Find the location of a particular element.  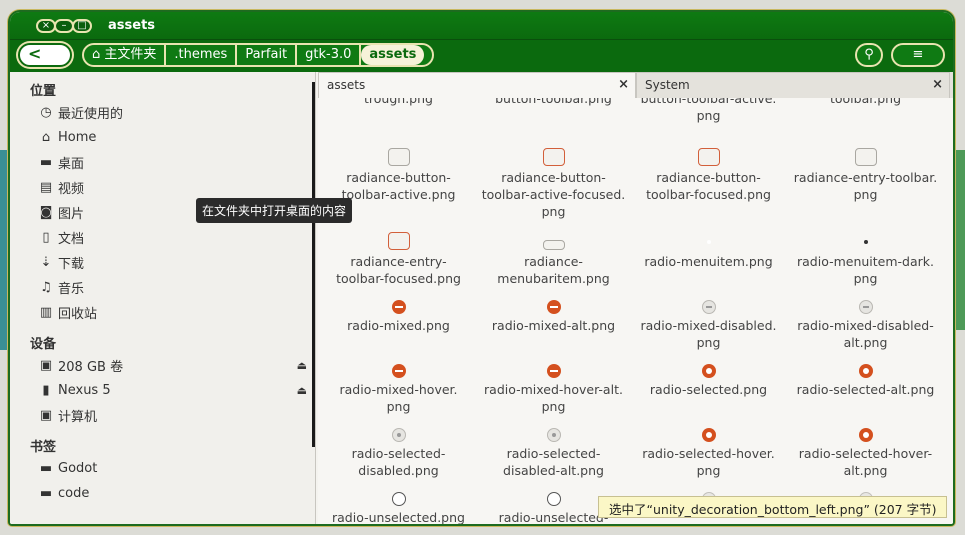

file-item: radiance-entry-toolbar. png is located at coordinates (865, 175).